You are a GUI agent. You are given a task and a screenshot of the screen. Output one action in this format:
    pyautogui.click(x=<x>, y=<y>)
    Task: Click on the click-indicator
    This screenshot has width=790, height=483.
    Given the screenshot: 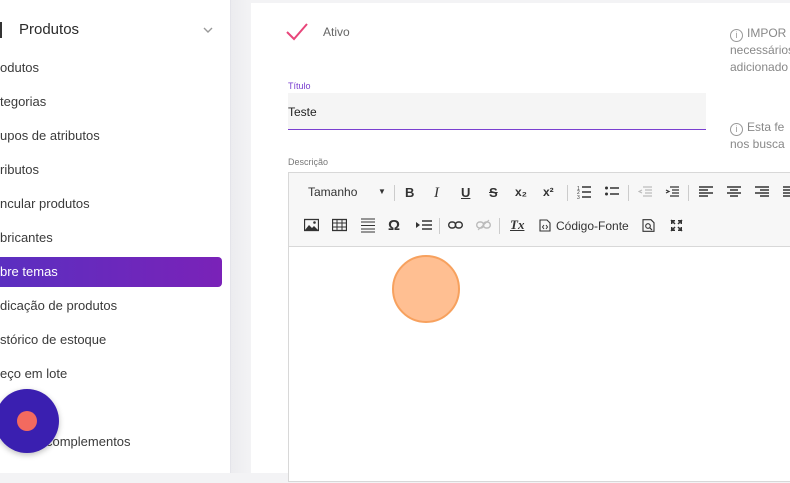 What is the action you would take?
    pyautogui.click(x=426, y=289)
    